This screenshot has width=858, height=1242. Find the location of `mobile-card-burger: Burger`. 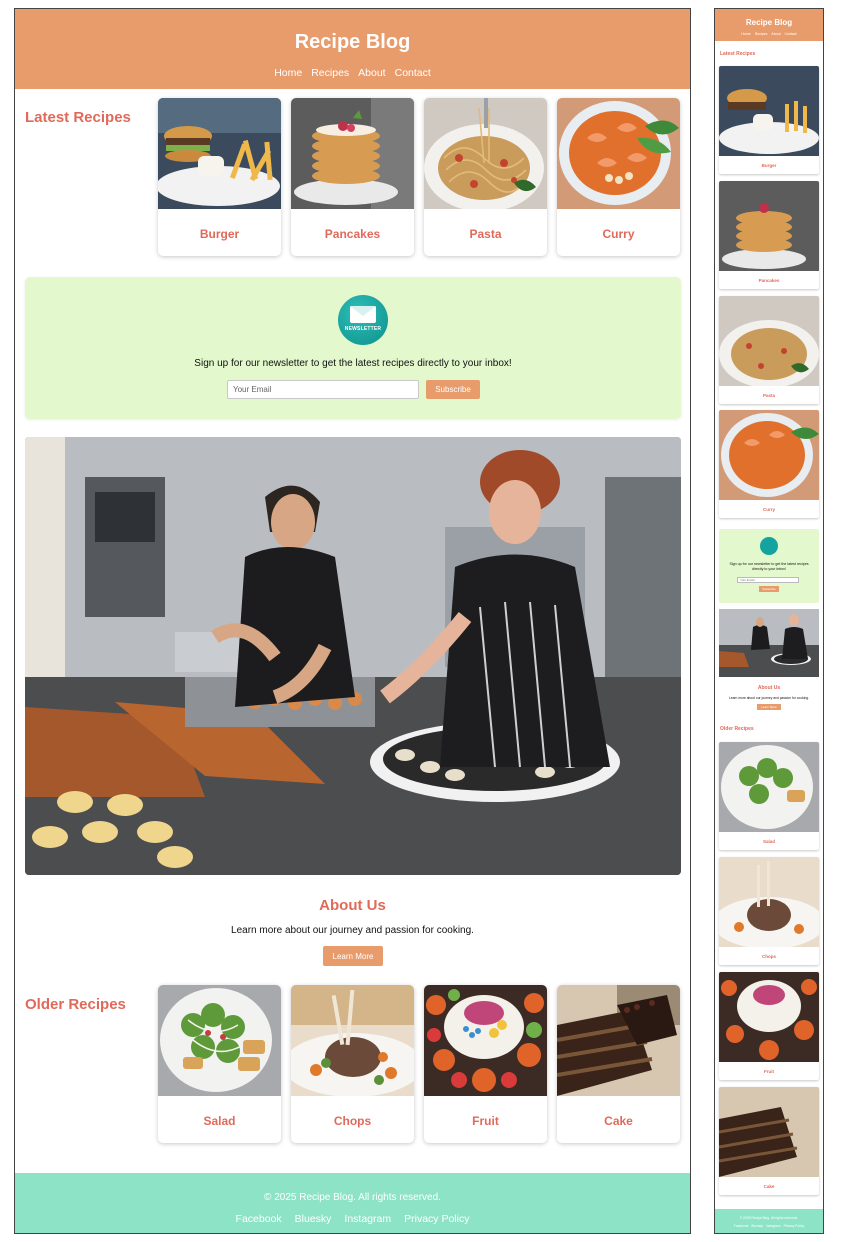

mobile-card-burger: Burger is located at coordinates (769, 120).